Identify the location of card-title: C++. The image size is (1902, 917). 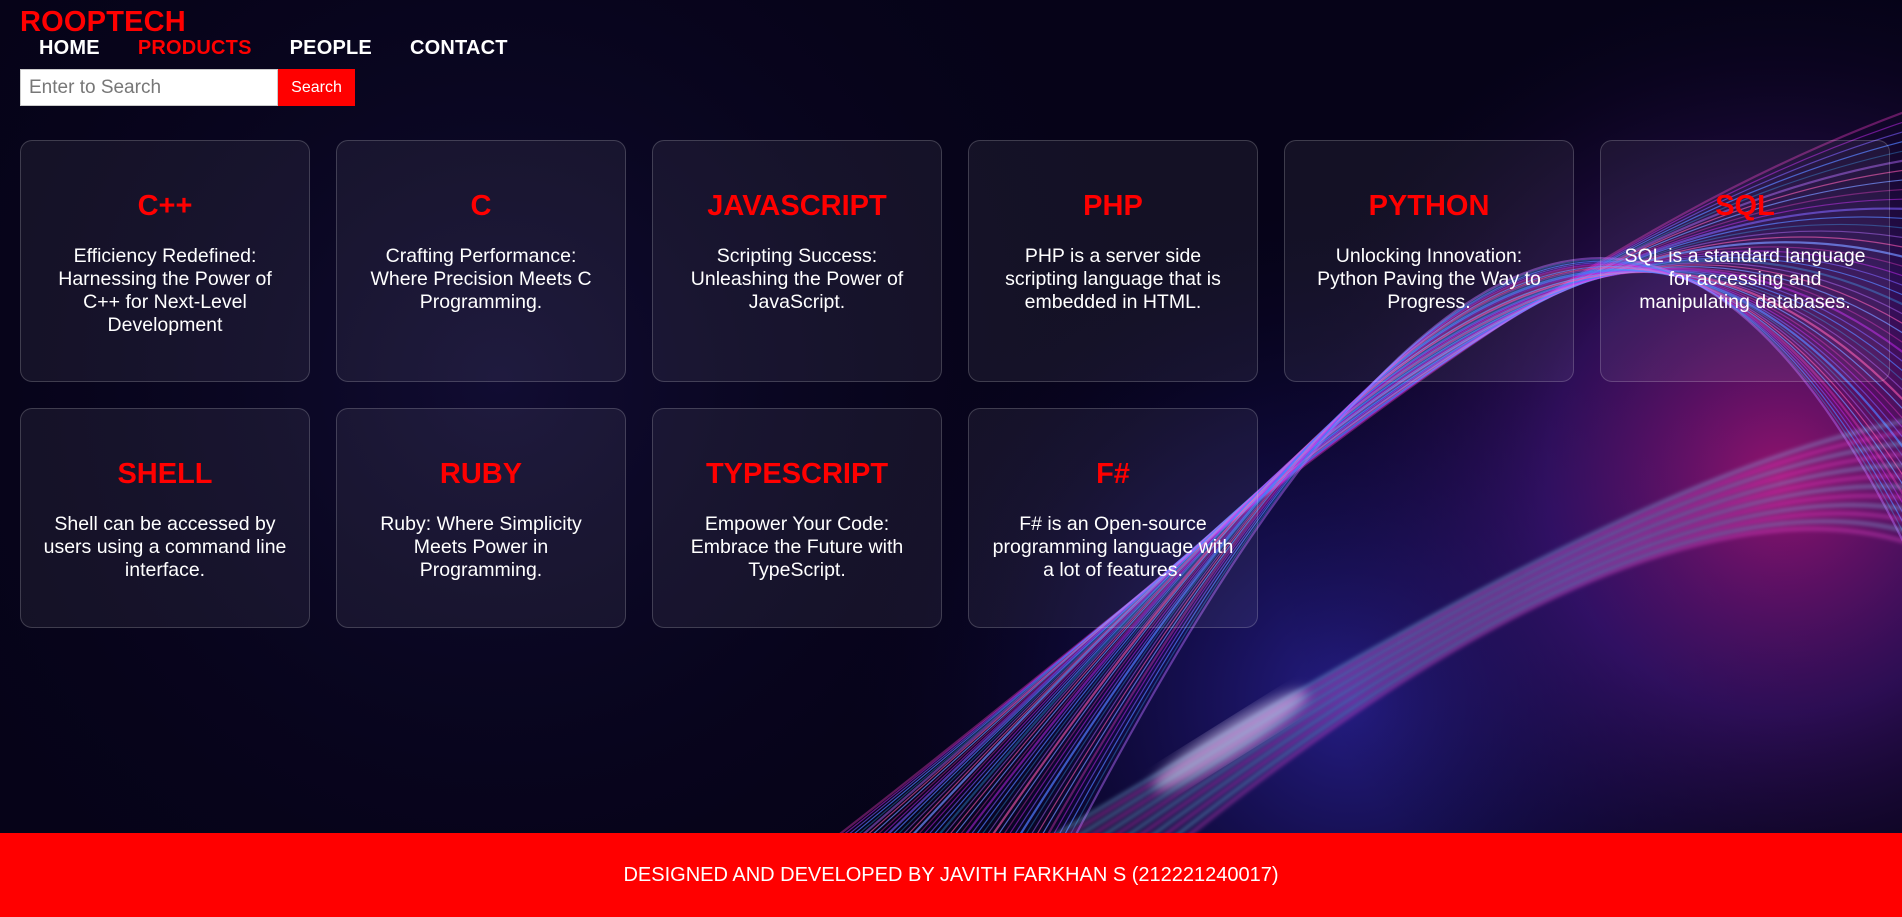
(165, 206).